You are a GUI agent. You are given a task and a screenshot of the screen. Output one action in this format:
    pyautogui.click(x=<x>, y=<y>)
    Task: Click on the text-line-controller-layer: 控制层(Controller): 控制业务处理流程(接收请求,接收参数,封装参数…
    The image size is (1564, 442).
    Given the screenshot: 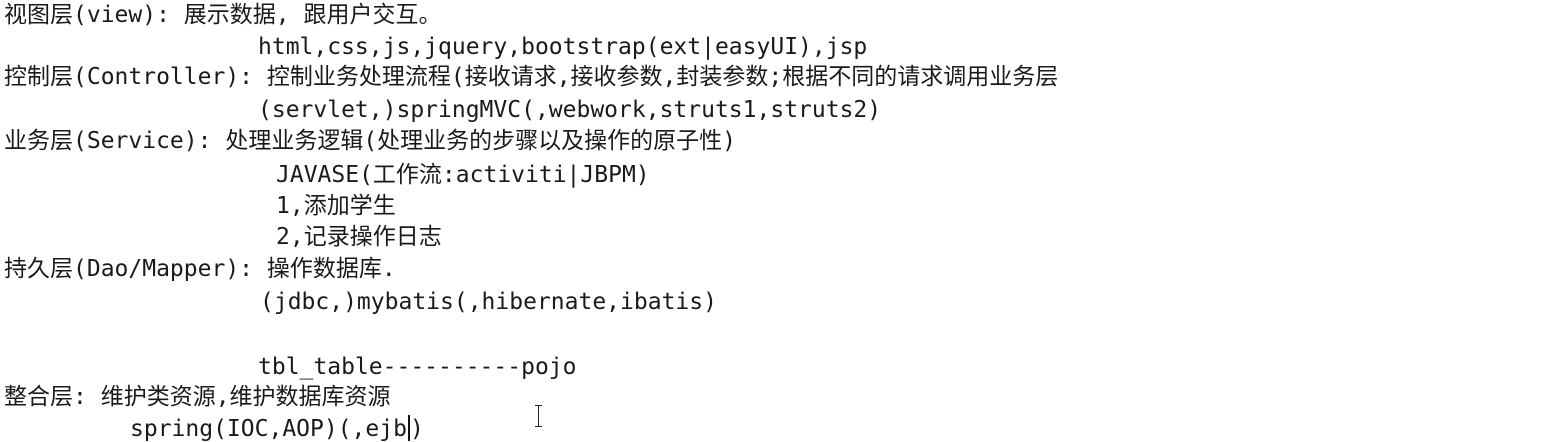 What is the action you would take?
    pyautogui.click(x=531, y=77)
    